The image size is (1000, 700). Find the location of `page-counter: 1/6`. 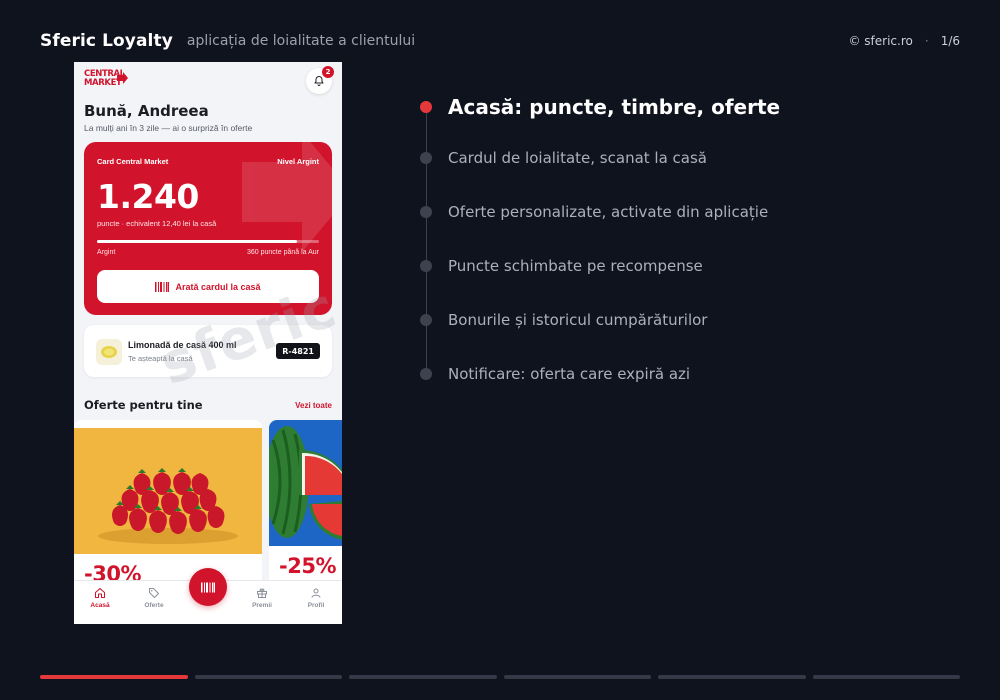

page-counter: 1/6 is located at coordinates (950, 41).